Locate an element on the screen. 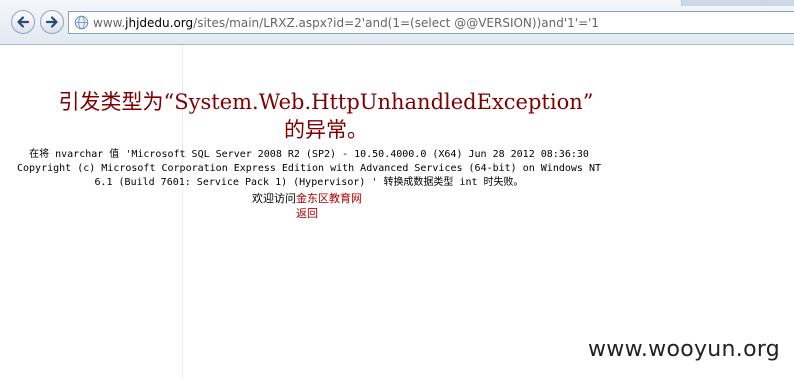 The width and height of the screenshot is (794, 379). url-prefix: www. is located at coordinates (109, 23).